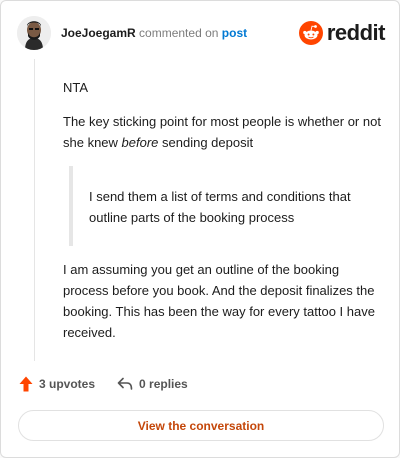 Image resolution: width=400 pixels, height=458 pixels. I want to click on comment-emphasis: before, so click(140, 142).